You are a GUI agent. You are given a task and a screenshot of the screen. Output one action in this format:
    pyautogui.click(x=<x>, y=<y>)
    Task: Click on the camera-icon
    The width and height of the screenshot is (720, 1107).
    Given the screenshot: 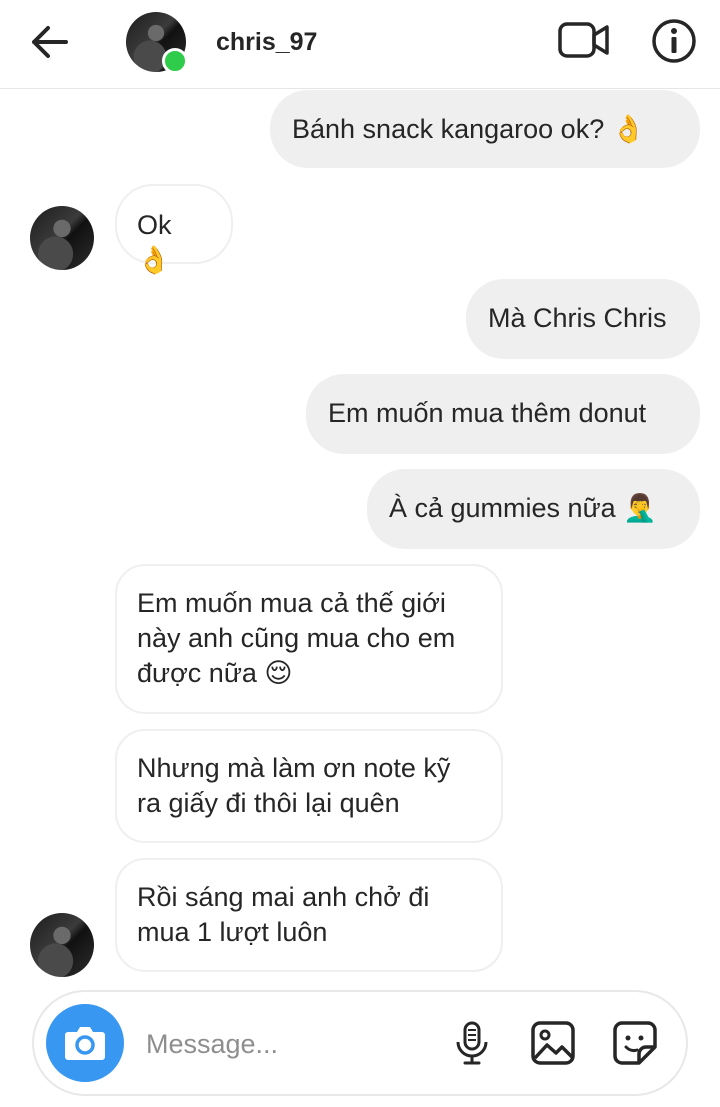 What is the action you would take?
    pyautogui.click(x=85, y=1043)
    